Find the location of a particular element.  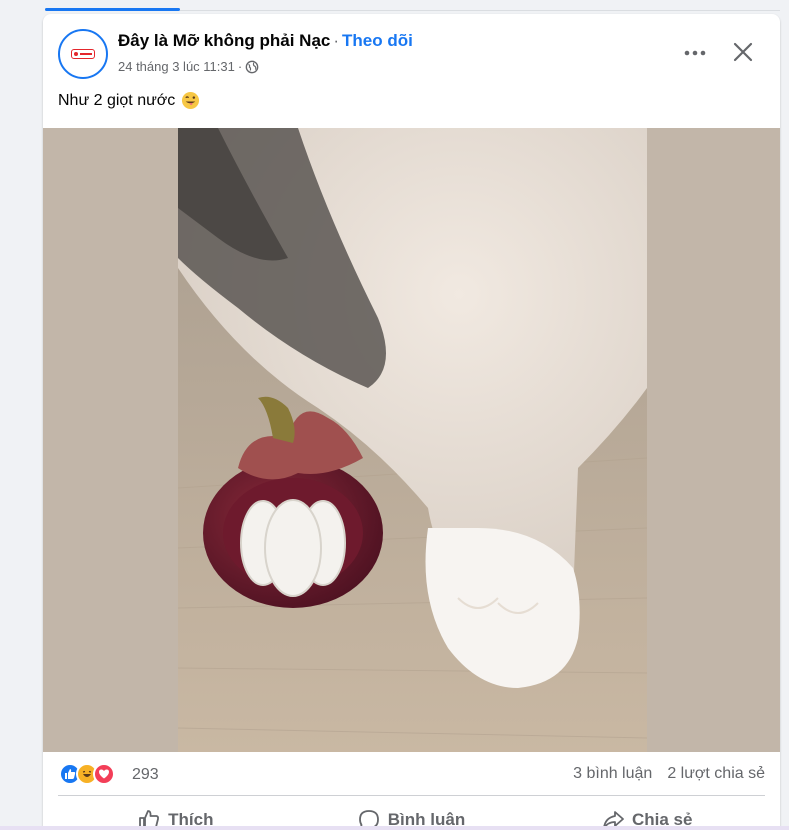

feed-top-strip is located at coordinates (394, 6).